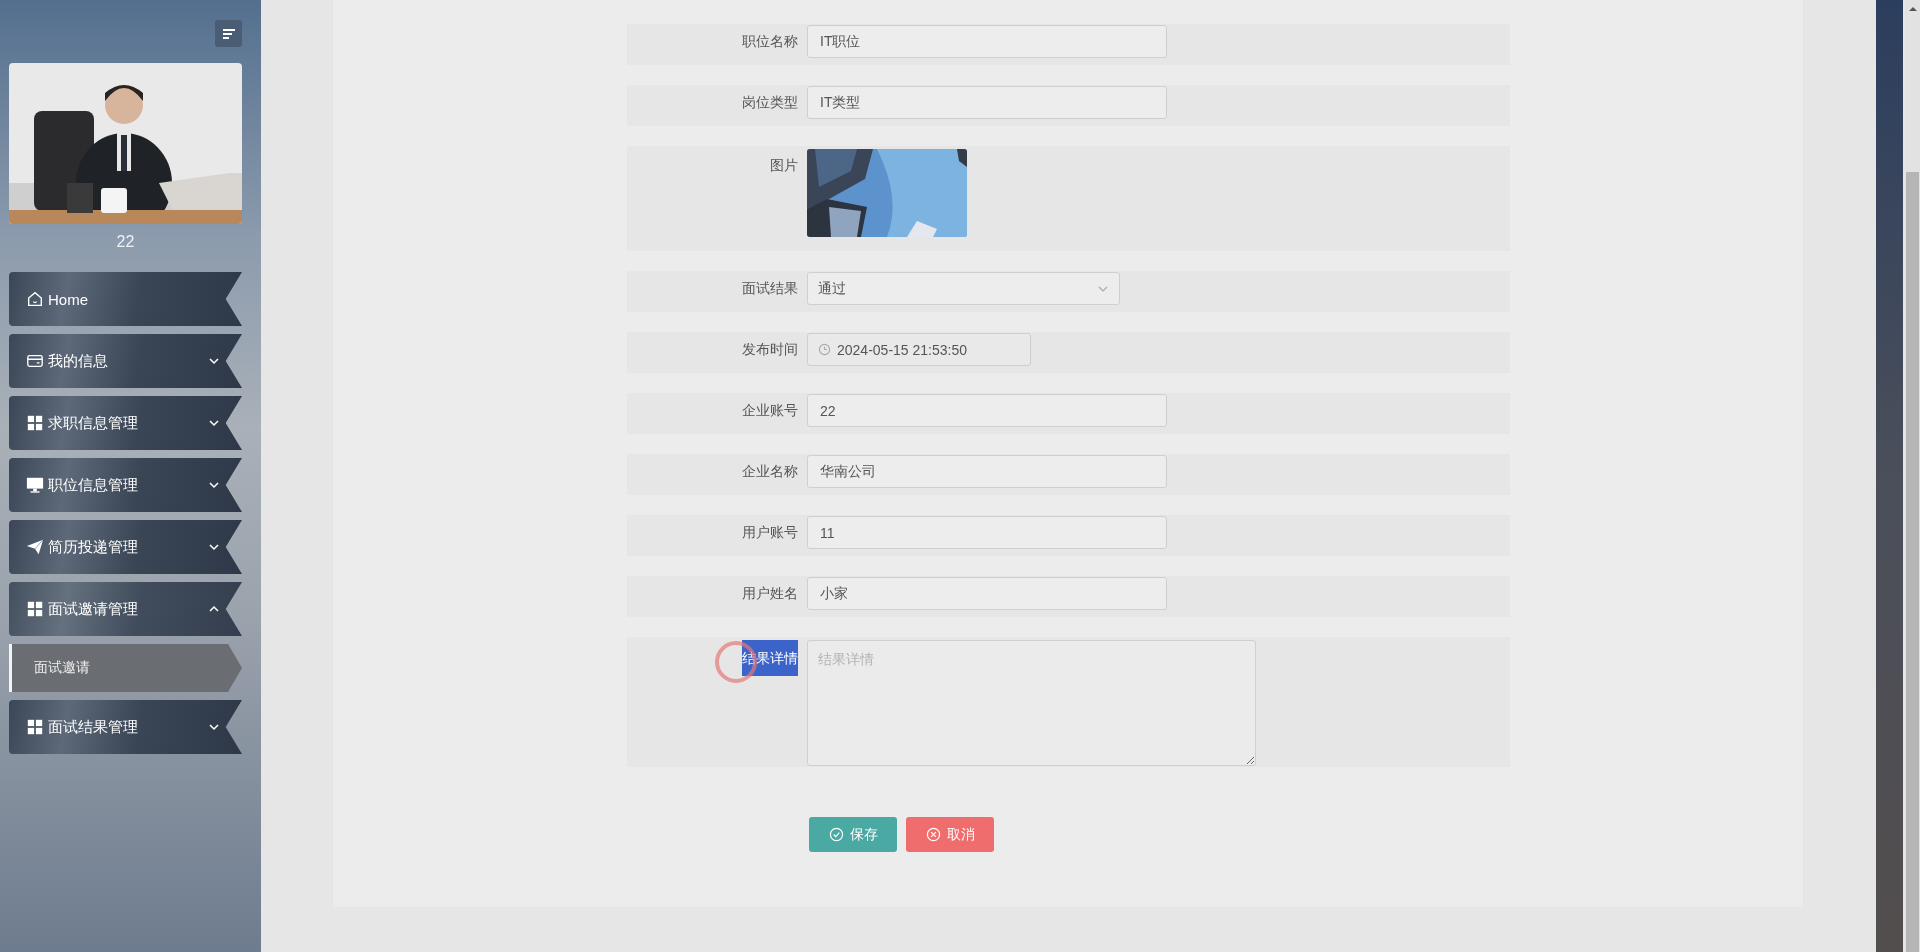  I want to click on field-label: 发布时间, so click(770, 349).